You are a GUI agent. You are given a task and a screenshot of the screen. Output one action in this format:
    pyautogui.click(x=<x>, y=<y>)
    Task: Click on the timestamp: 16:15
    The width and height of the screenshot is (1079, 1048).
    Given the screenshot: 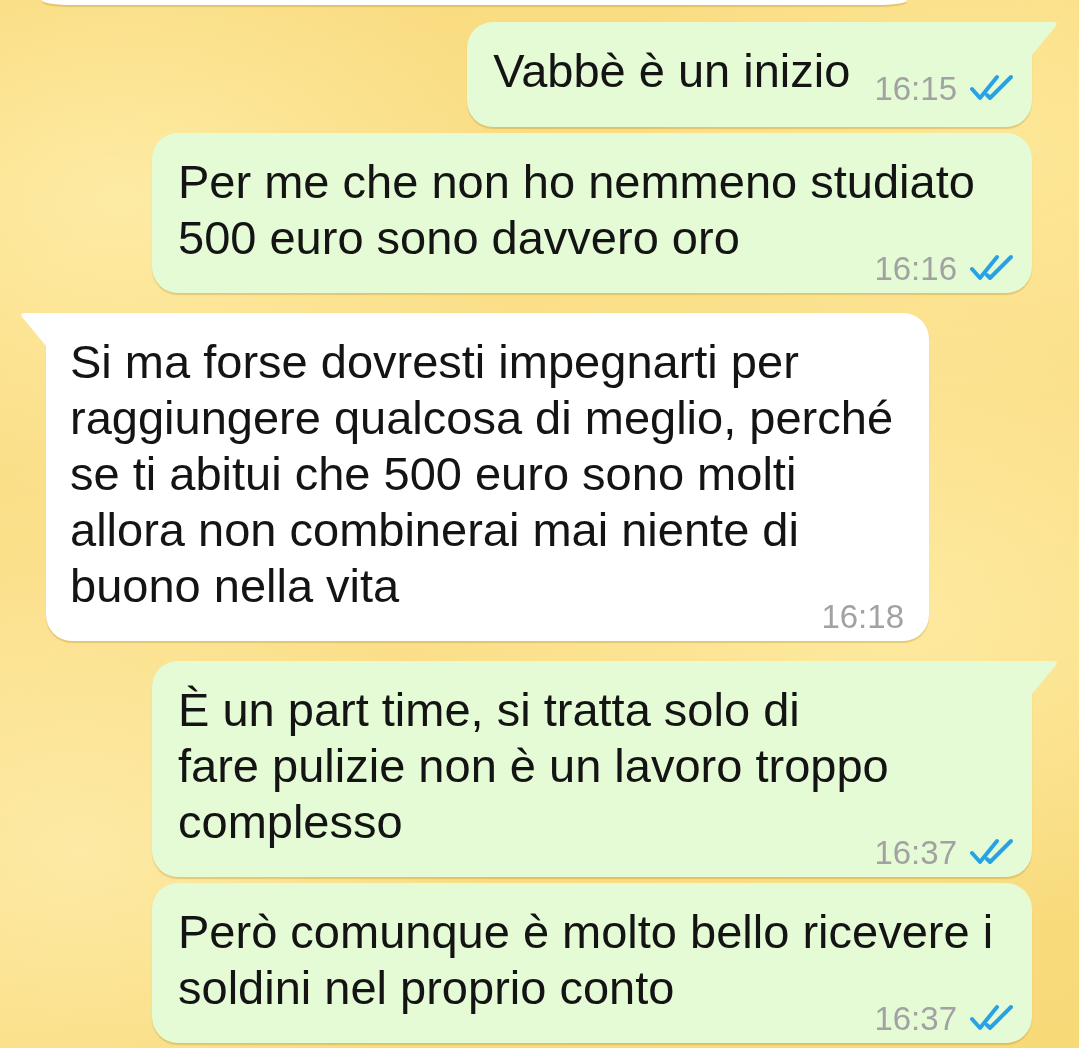 What is the action you would take?
    pyautogui.click(x=915, y=88)
    